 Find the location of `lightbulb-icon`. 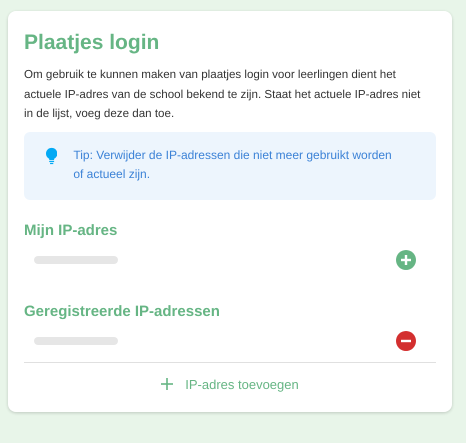

lightbulb-icon is located at coordinates (52, 156).